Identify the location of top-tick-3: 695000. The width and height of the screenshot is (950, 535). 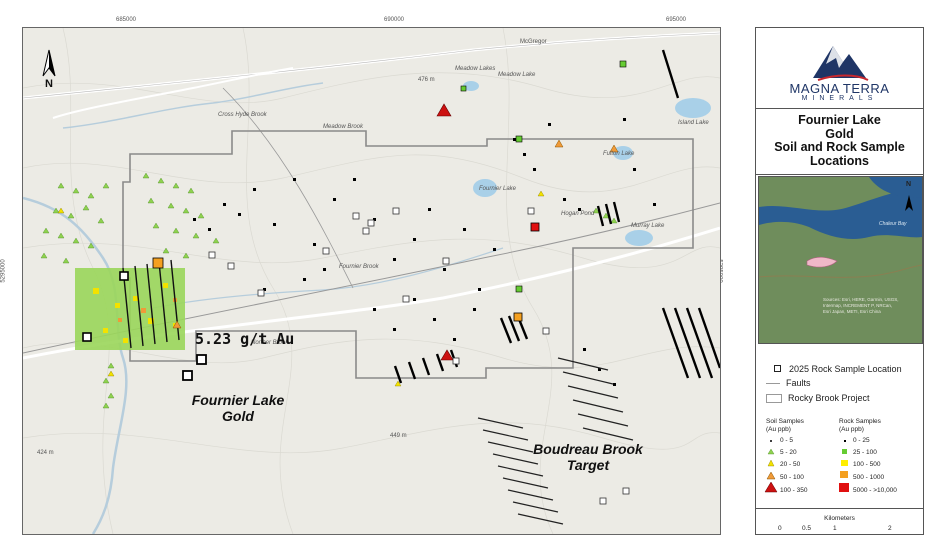
(676, 20).